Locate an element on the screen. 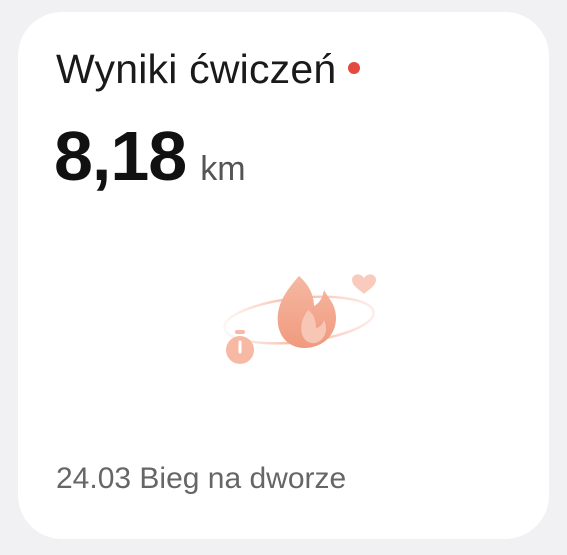 This screenshot has height=555, width=567. activity-date-type: 24.03 Bieg na dworze is located at coordinates (201, 478).